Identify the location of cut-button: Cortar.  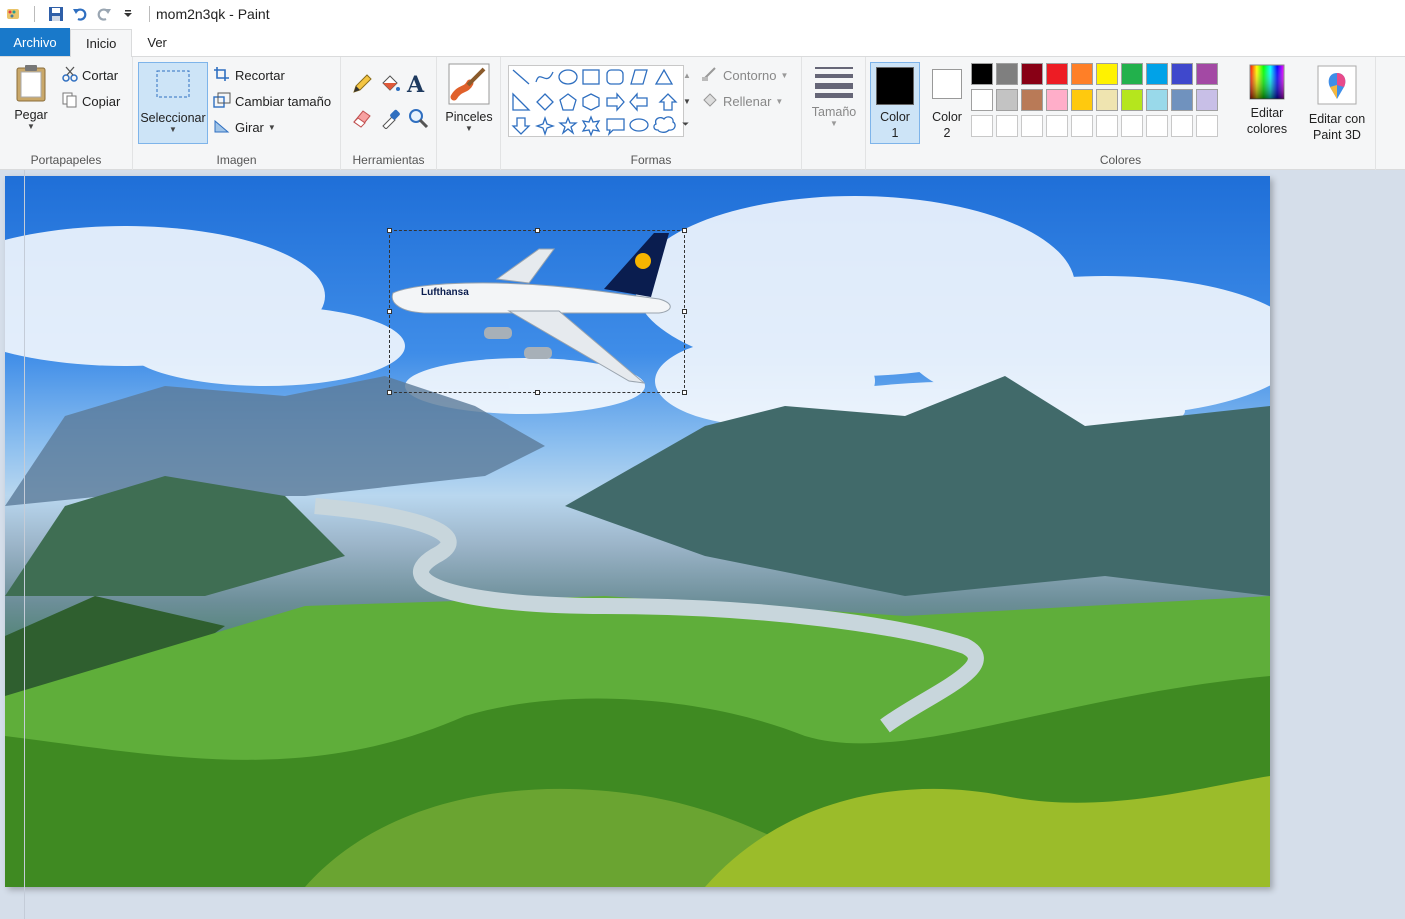
(90, 75).